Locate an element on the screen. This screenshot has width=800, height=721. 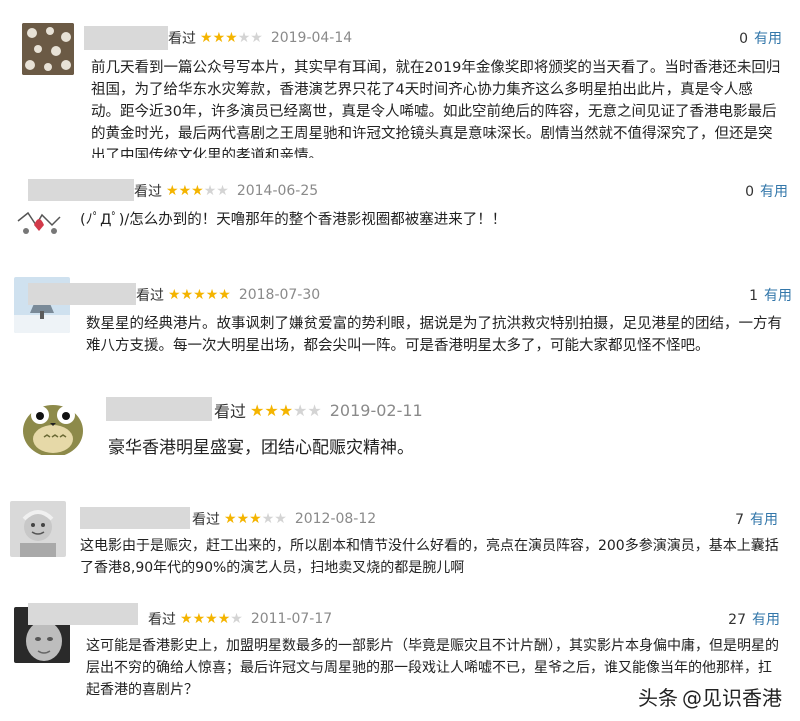
review-date: 2012-08-12 is located at coordinates (335, 519).